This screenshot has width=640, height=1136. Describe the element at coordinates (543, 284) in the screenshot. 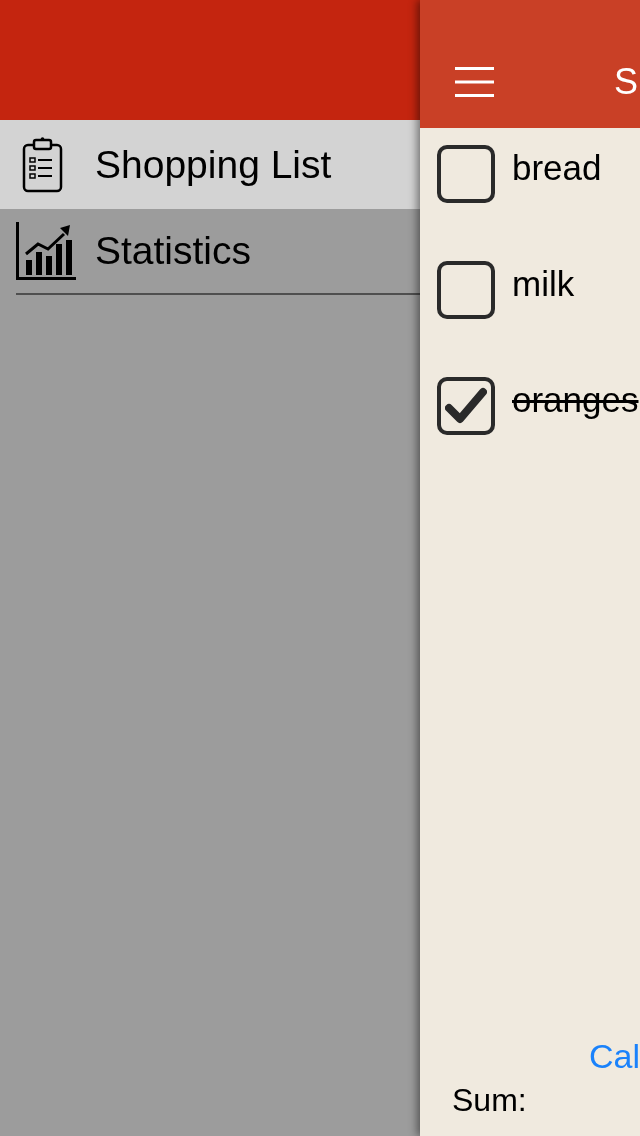

I see `item-label: milk` at that location.